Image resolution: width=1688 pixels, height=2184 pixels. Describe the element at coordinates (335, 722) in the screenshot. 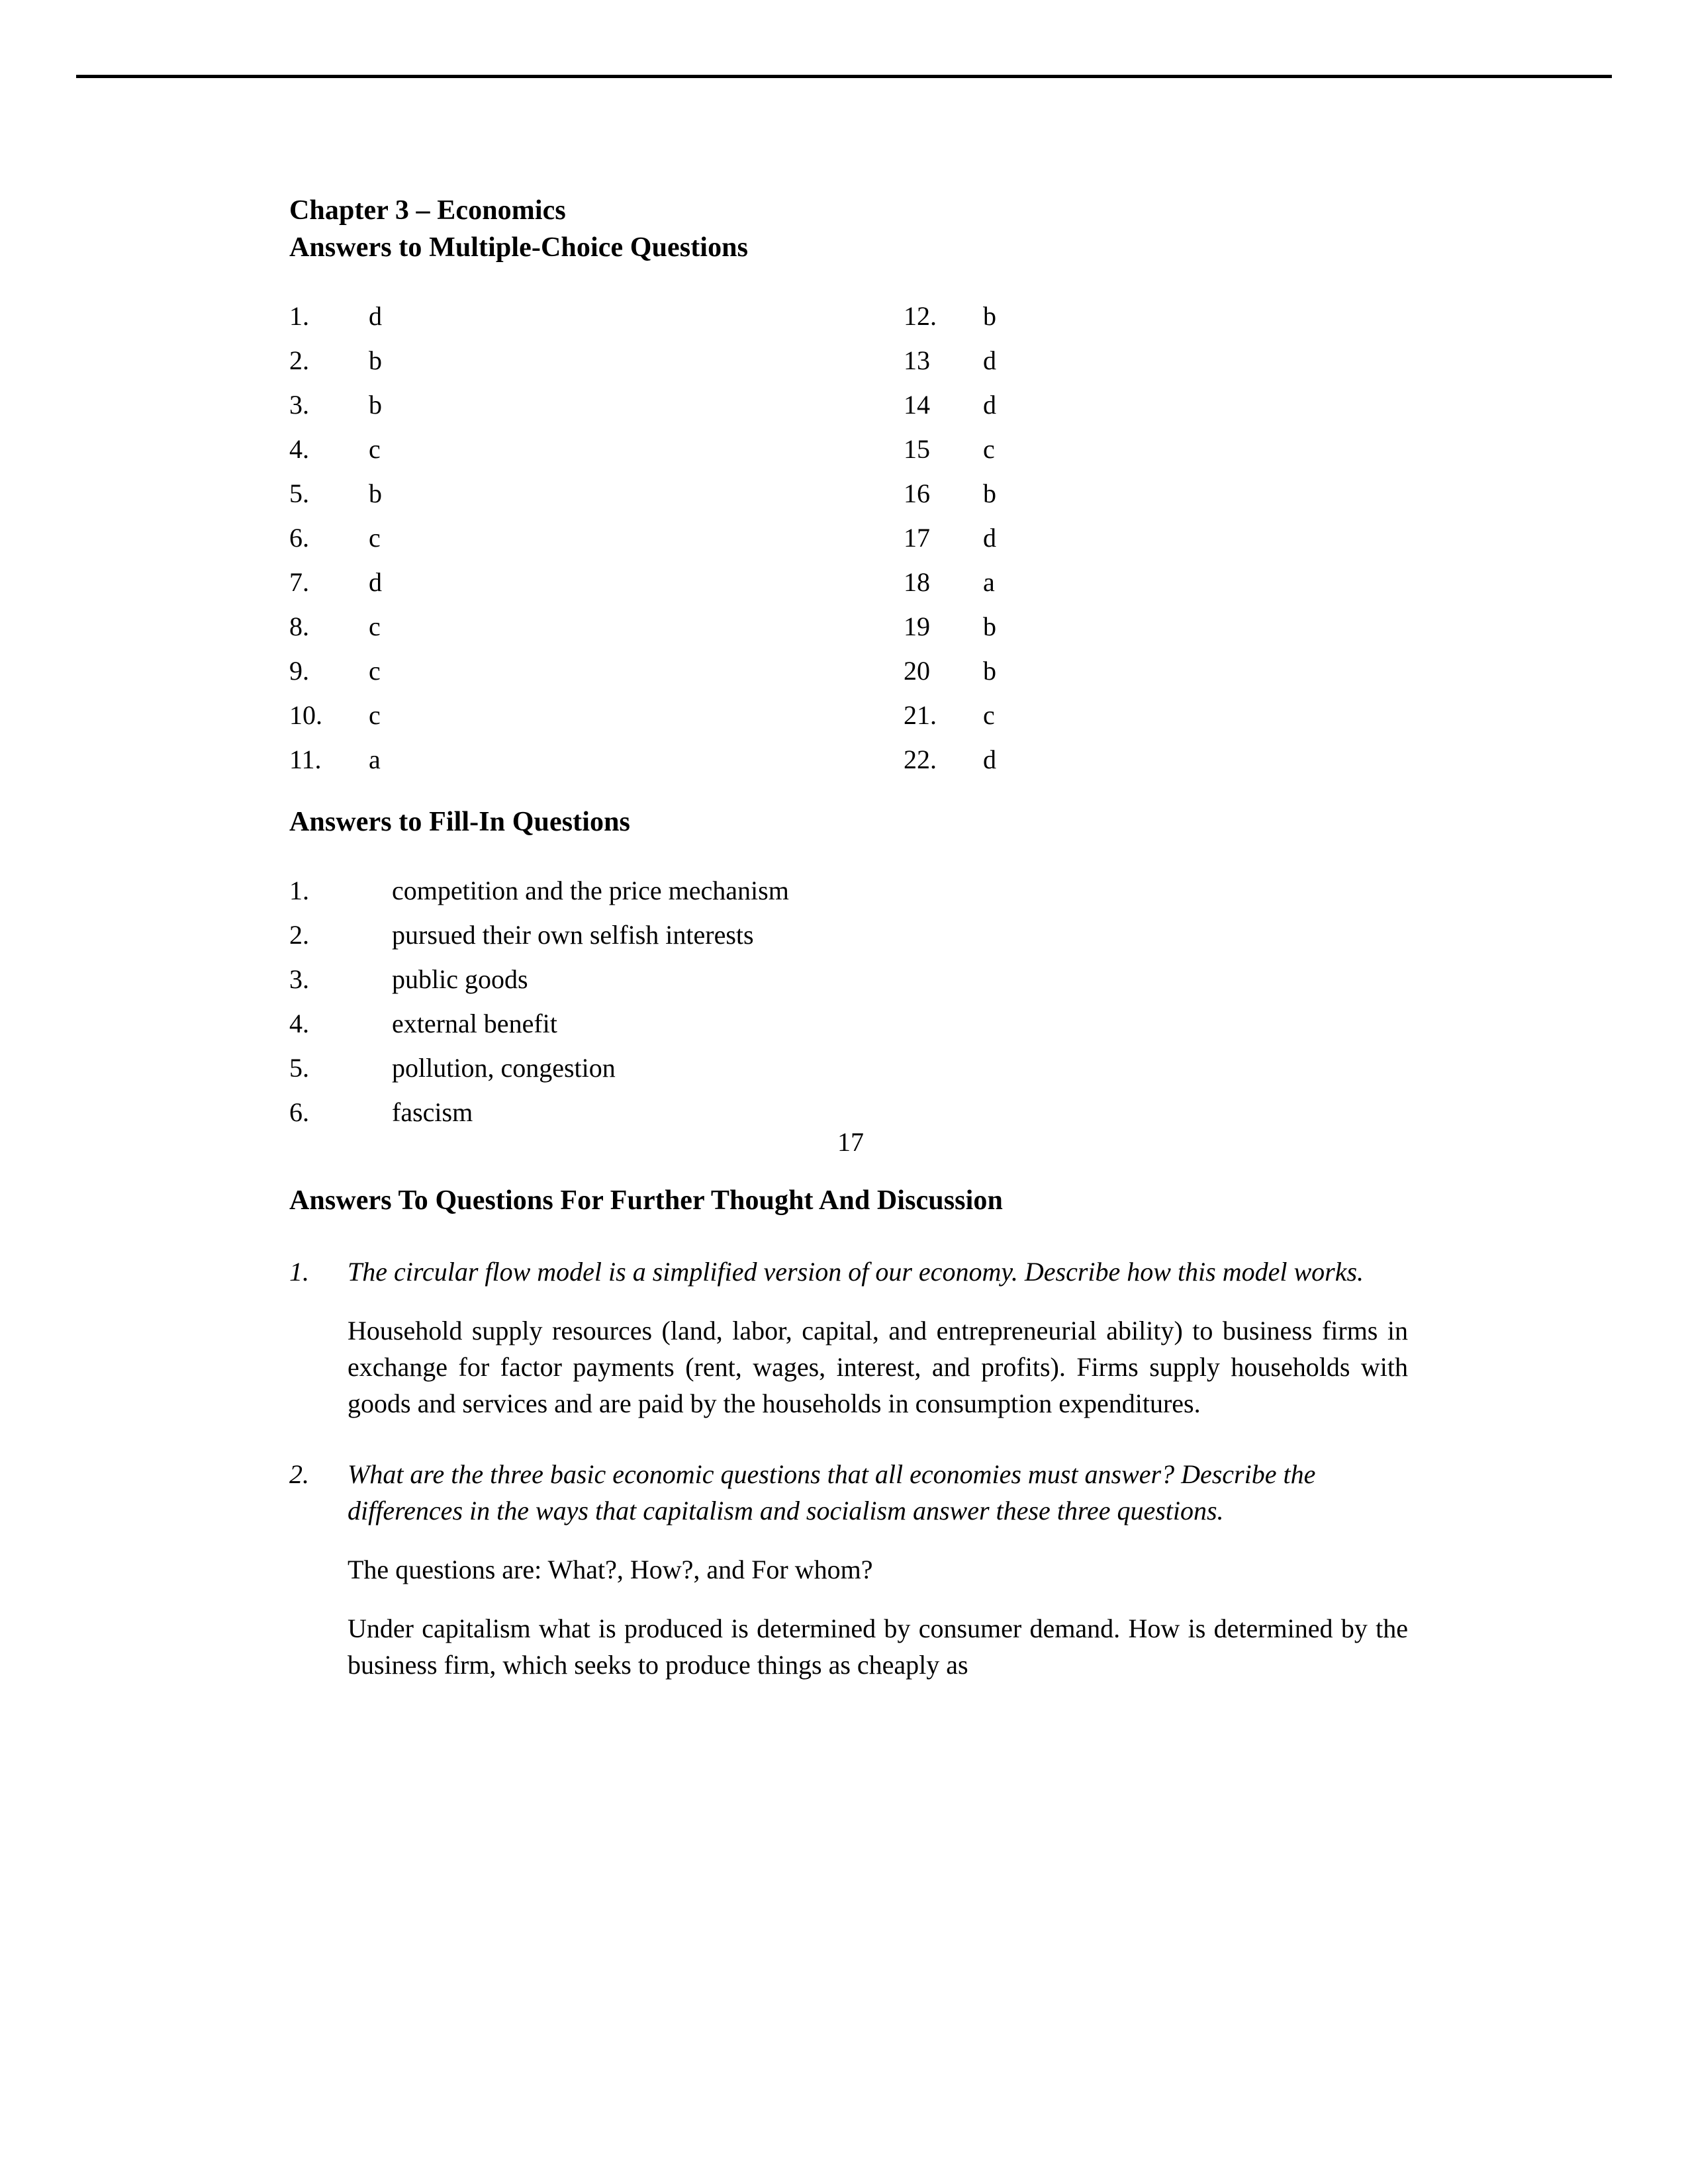

I see `answer-row: 10. c` at that location.